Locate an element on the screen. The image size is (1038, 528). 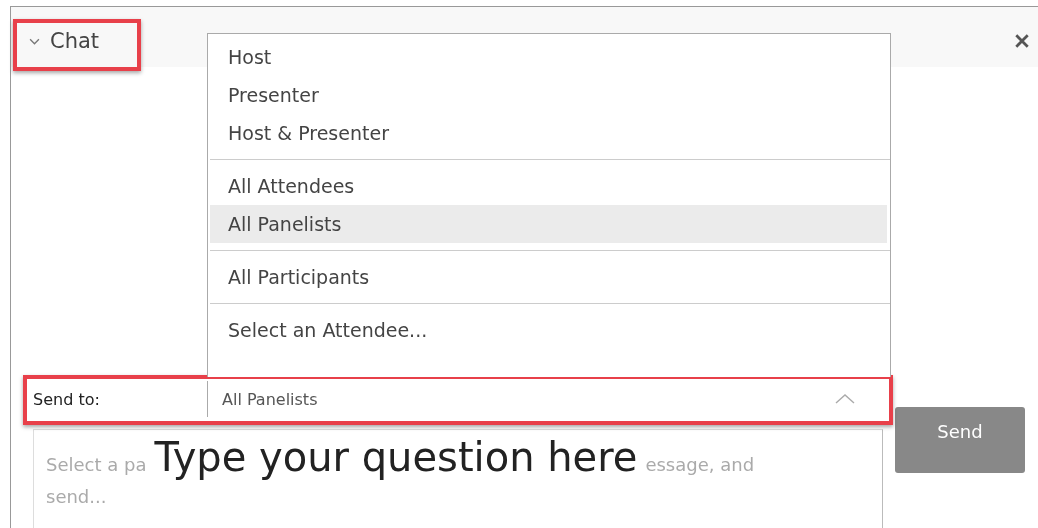
chat-toggle: Chat is located at coordinates (64, 41).